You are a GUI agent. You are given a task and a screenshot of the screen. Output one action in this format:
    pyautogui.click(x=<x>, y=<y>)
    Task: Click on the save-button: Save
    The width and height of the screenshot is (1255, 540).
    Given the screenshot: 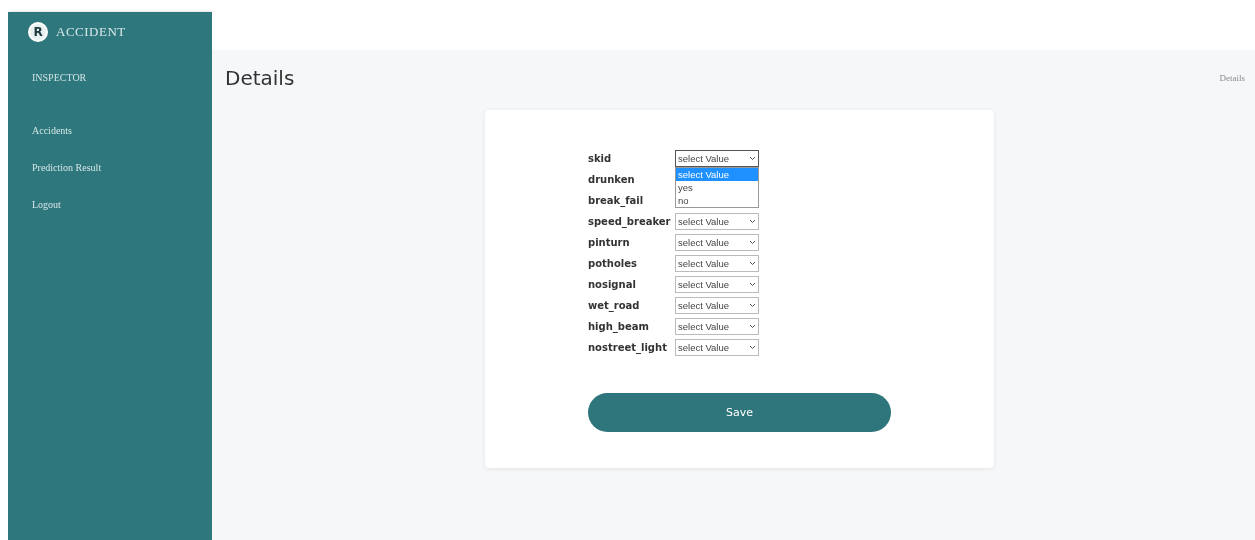 What is the action you would take?
    pyautogui.click(x=739, y=412)
    